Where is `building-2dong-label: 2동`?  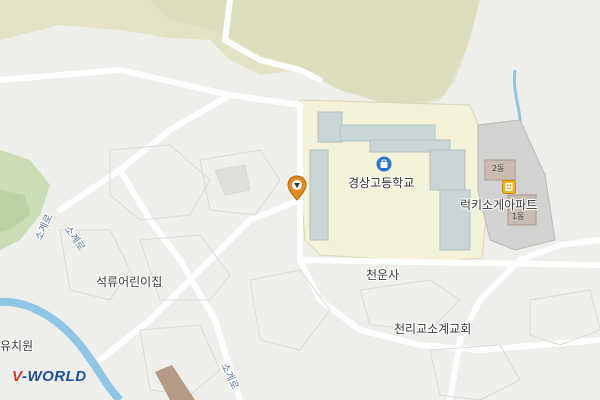 building-2dong-label: 2동 is located at coordinates (498, 168).